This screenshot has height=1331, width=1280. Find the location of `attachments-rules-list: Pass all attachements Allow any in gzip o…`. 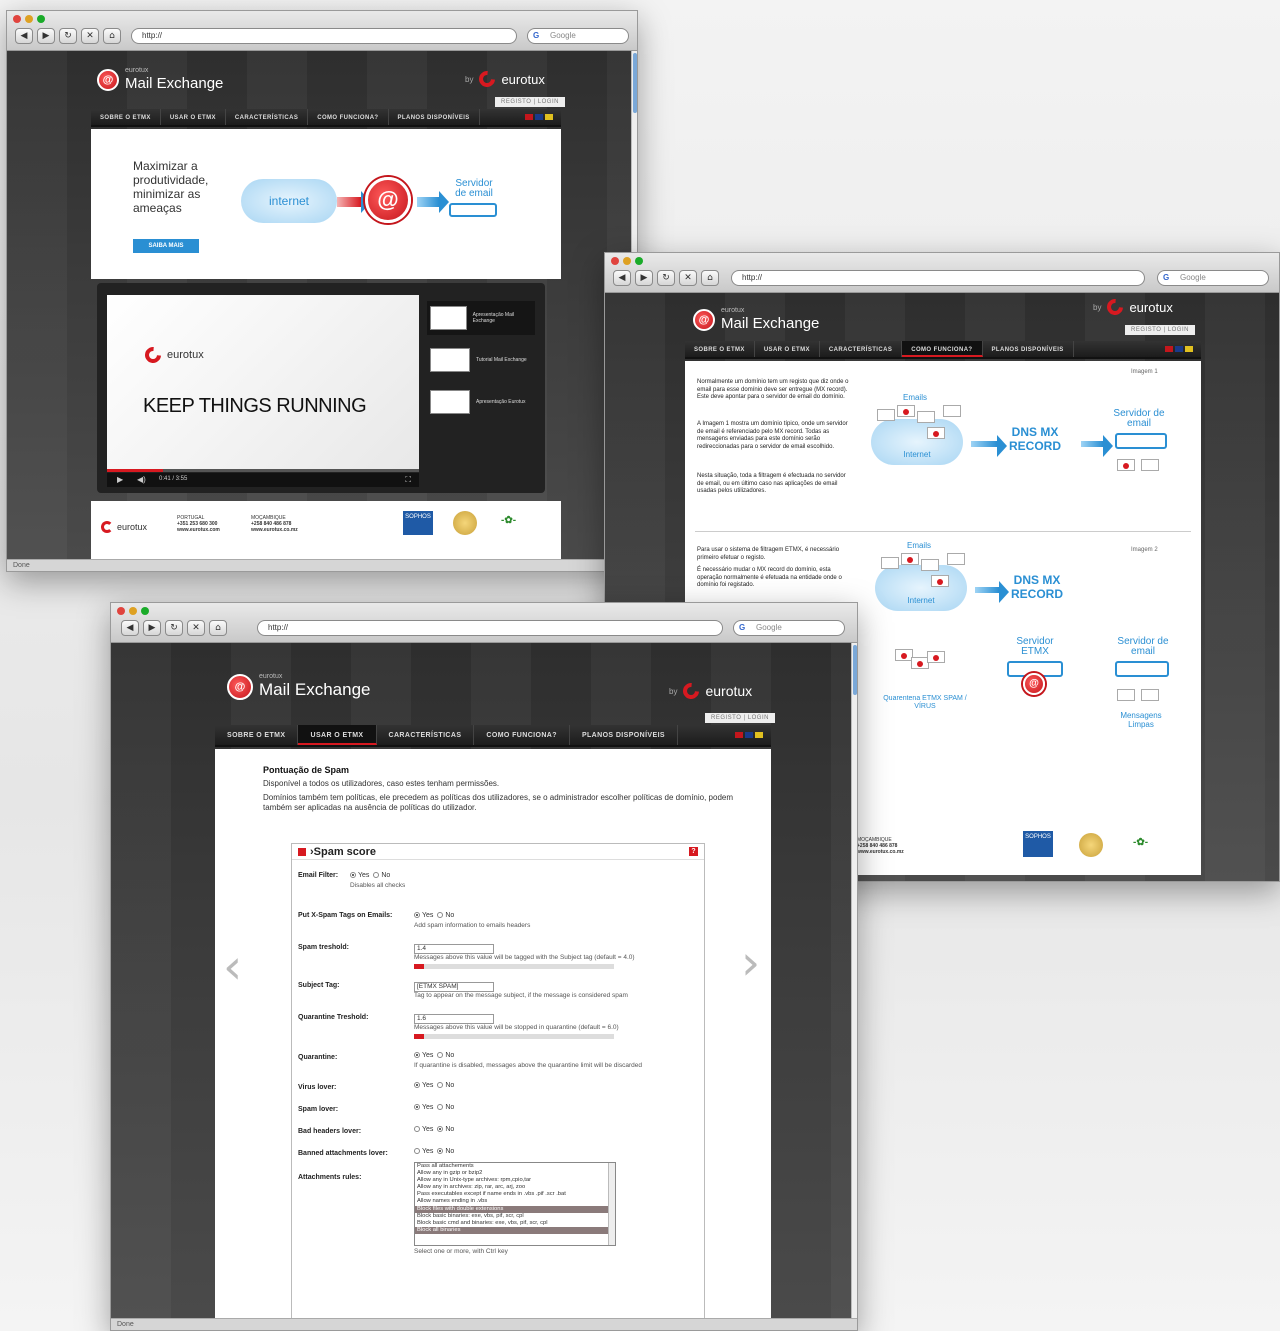

attachments-rules-list: Pass all attachements Allow any in gzip o… is located at coordinates (515, 1204).